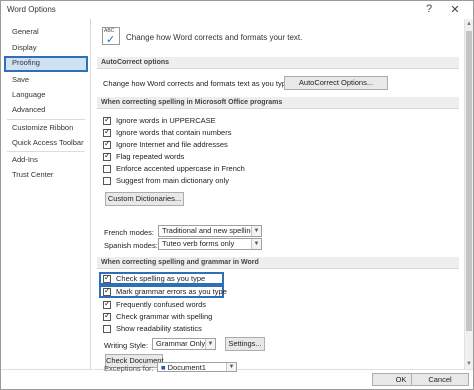  What do you see at coordinates (46, 143) in the screenshot?
I see `sidebar-item-quick-access-toolbar: Quick Access Toolbar` at bounding box center [46, 143].